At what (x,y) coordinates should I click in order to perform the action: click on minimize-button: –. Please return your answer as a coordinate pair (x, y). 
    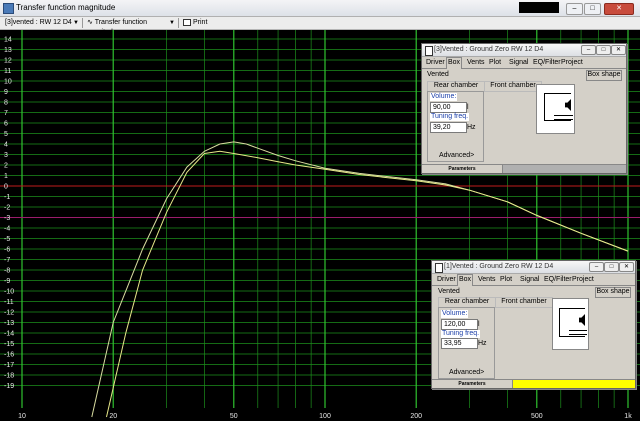
    Looking at the image, I should click on (574, 9).